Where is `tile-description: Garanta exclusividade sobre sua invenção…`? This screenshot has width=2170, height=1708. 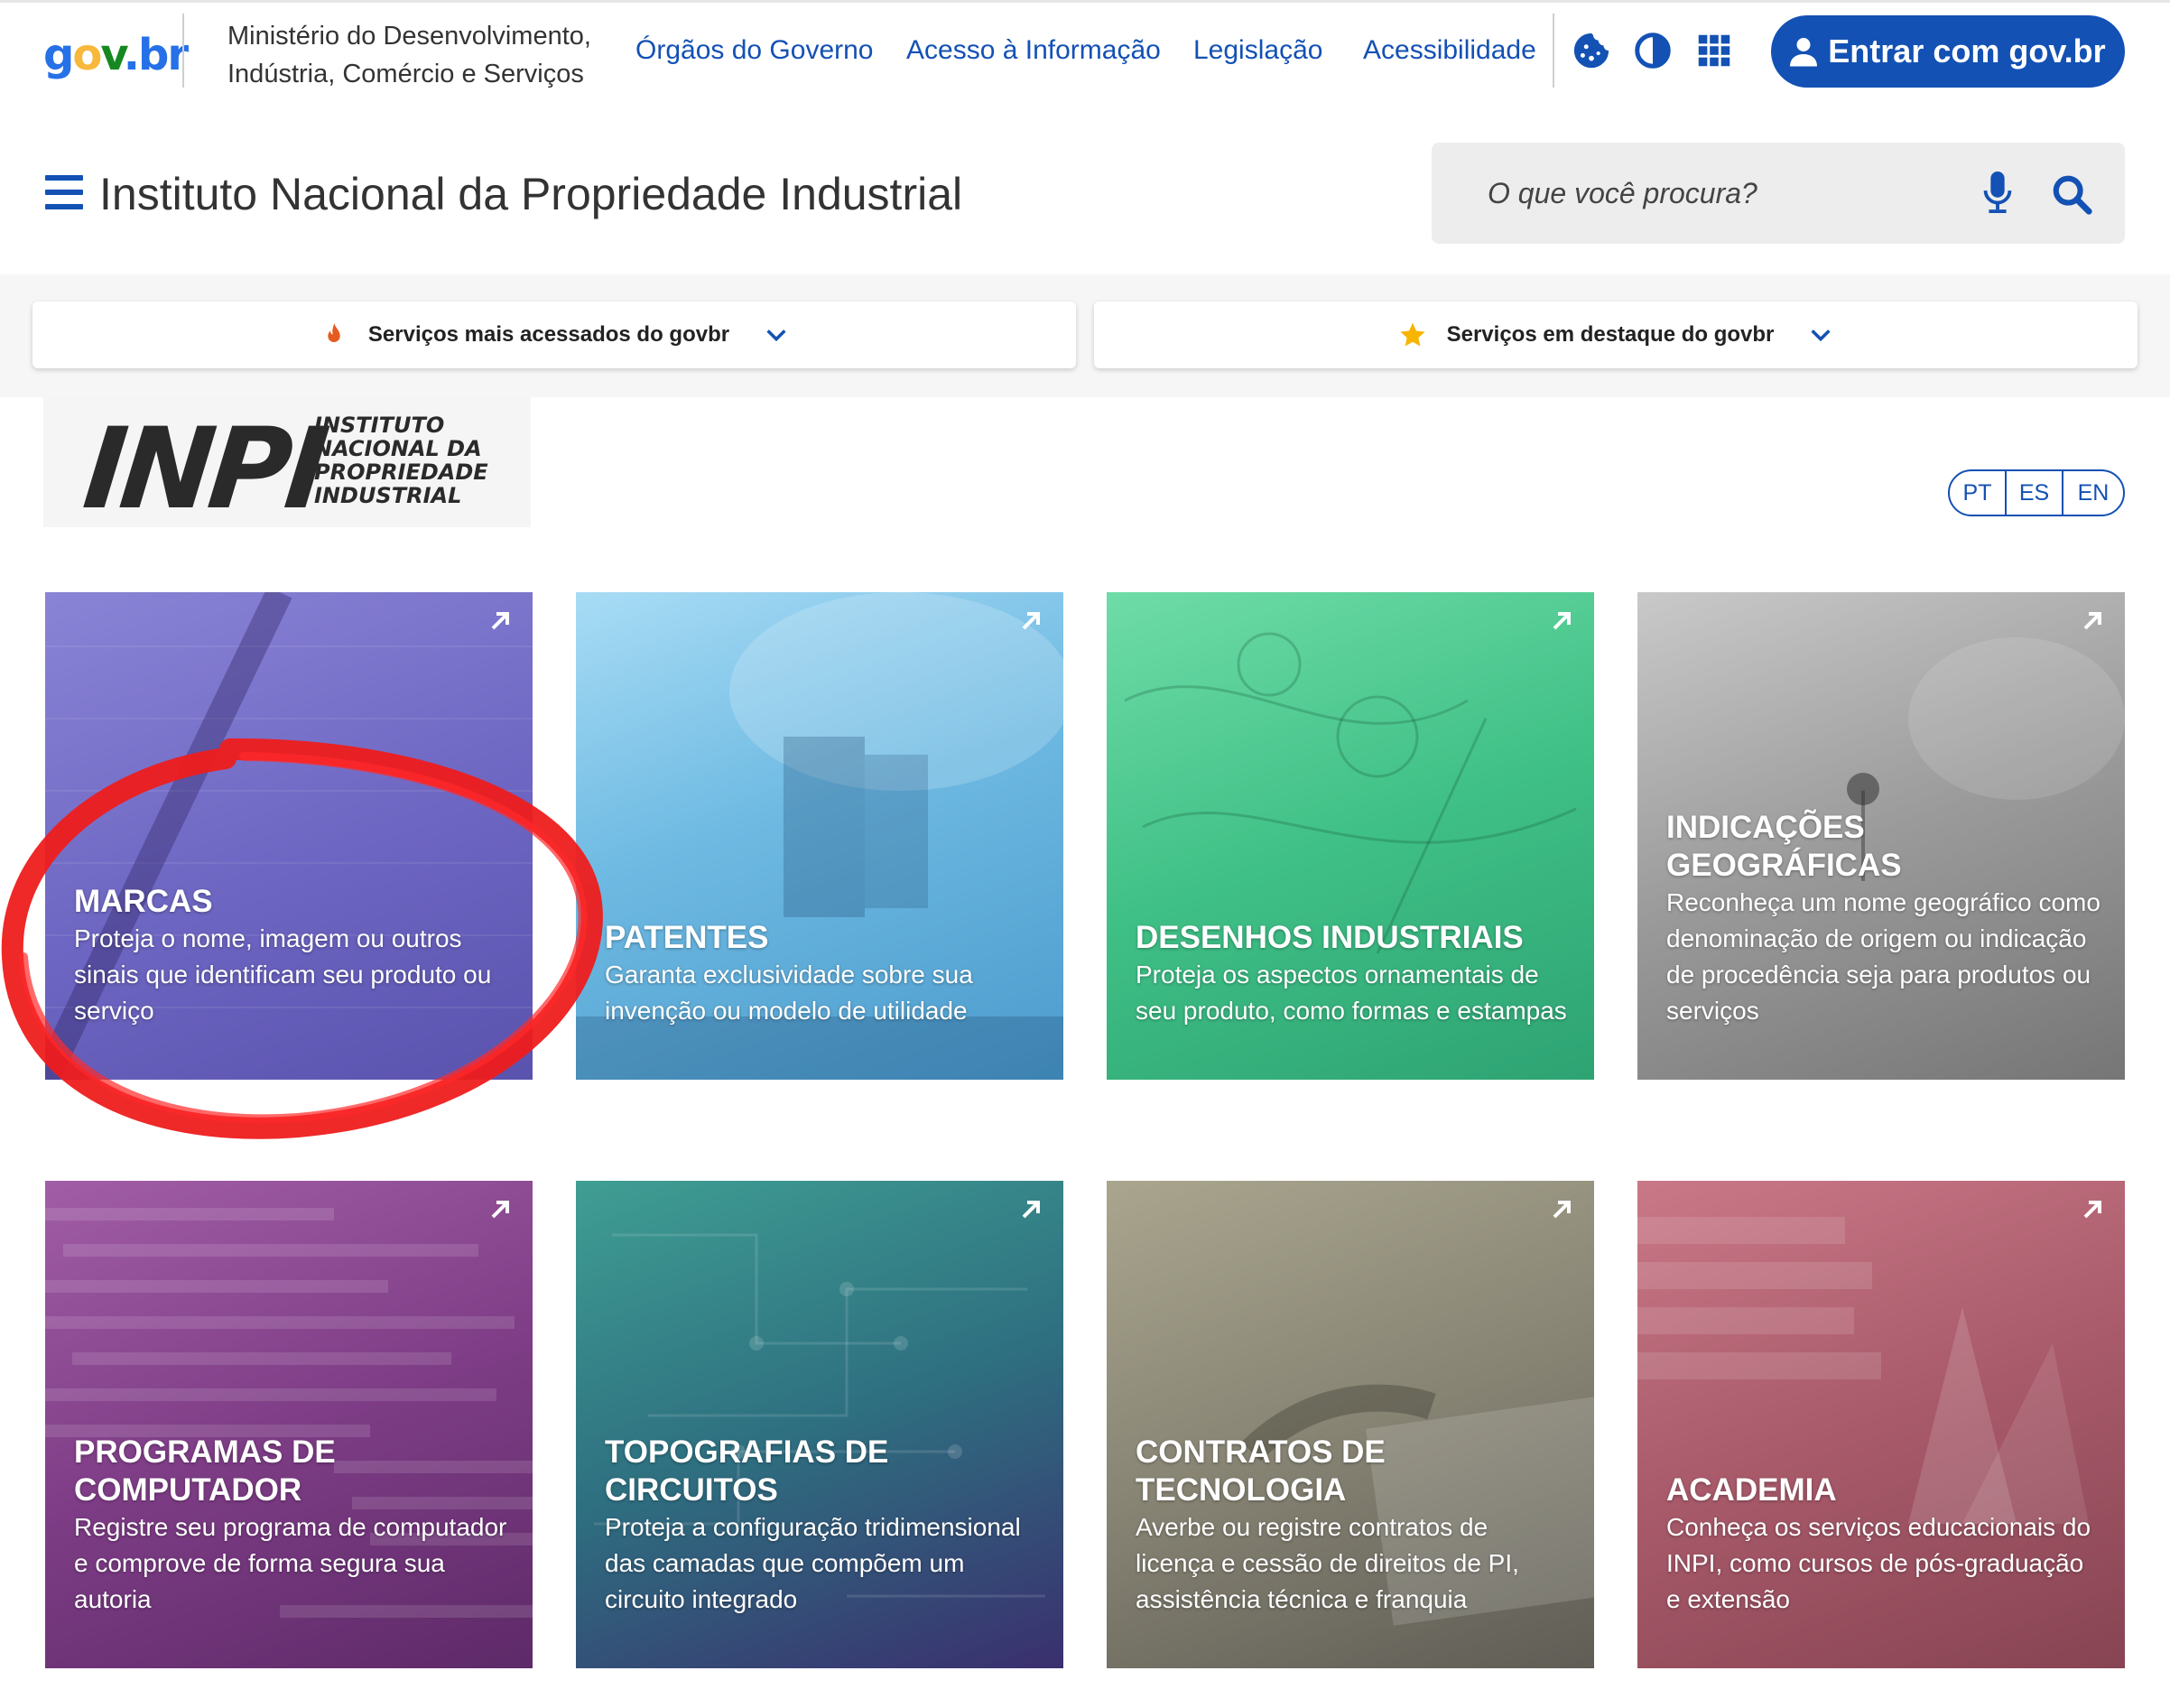 tile-description: Garanta exclusividade sobre sua invenção… is located at coordinates (789, 993).